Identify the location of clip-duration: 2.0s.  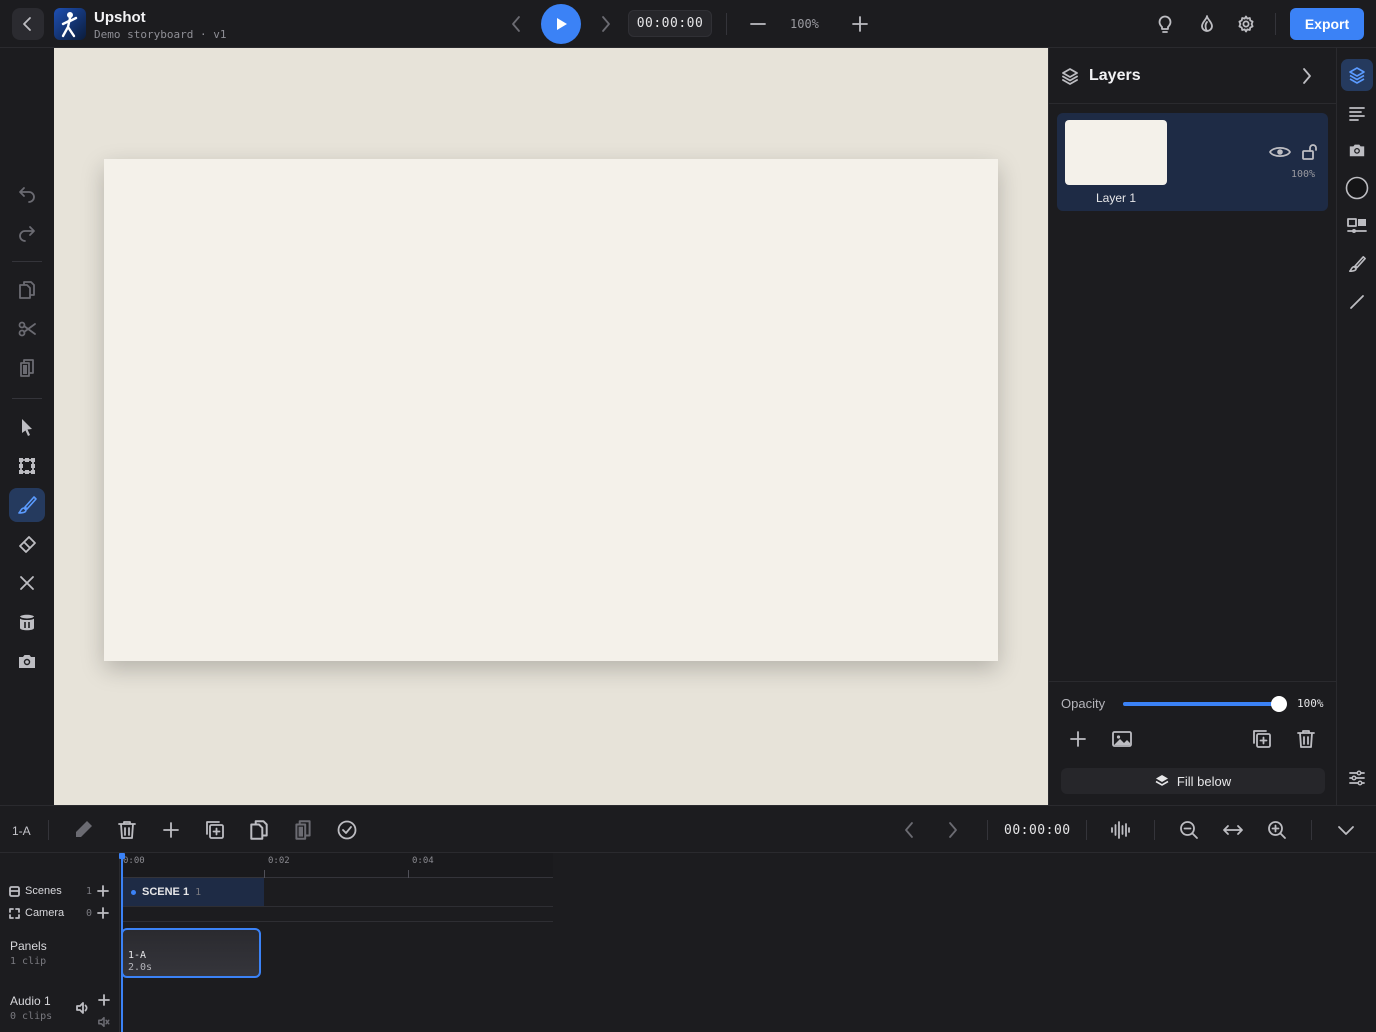
(140, 967).